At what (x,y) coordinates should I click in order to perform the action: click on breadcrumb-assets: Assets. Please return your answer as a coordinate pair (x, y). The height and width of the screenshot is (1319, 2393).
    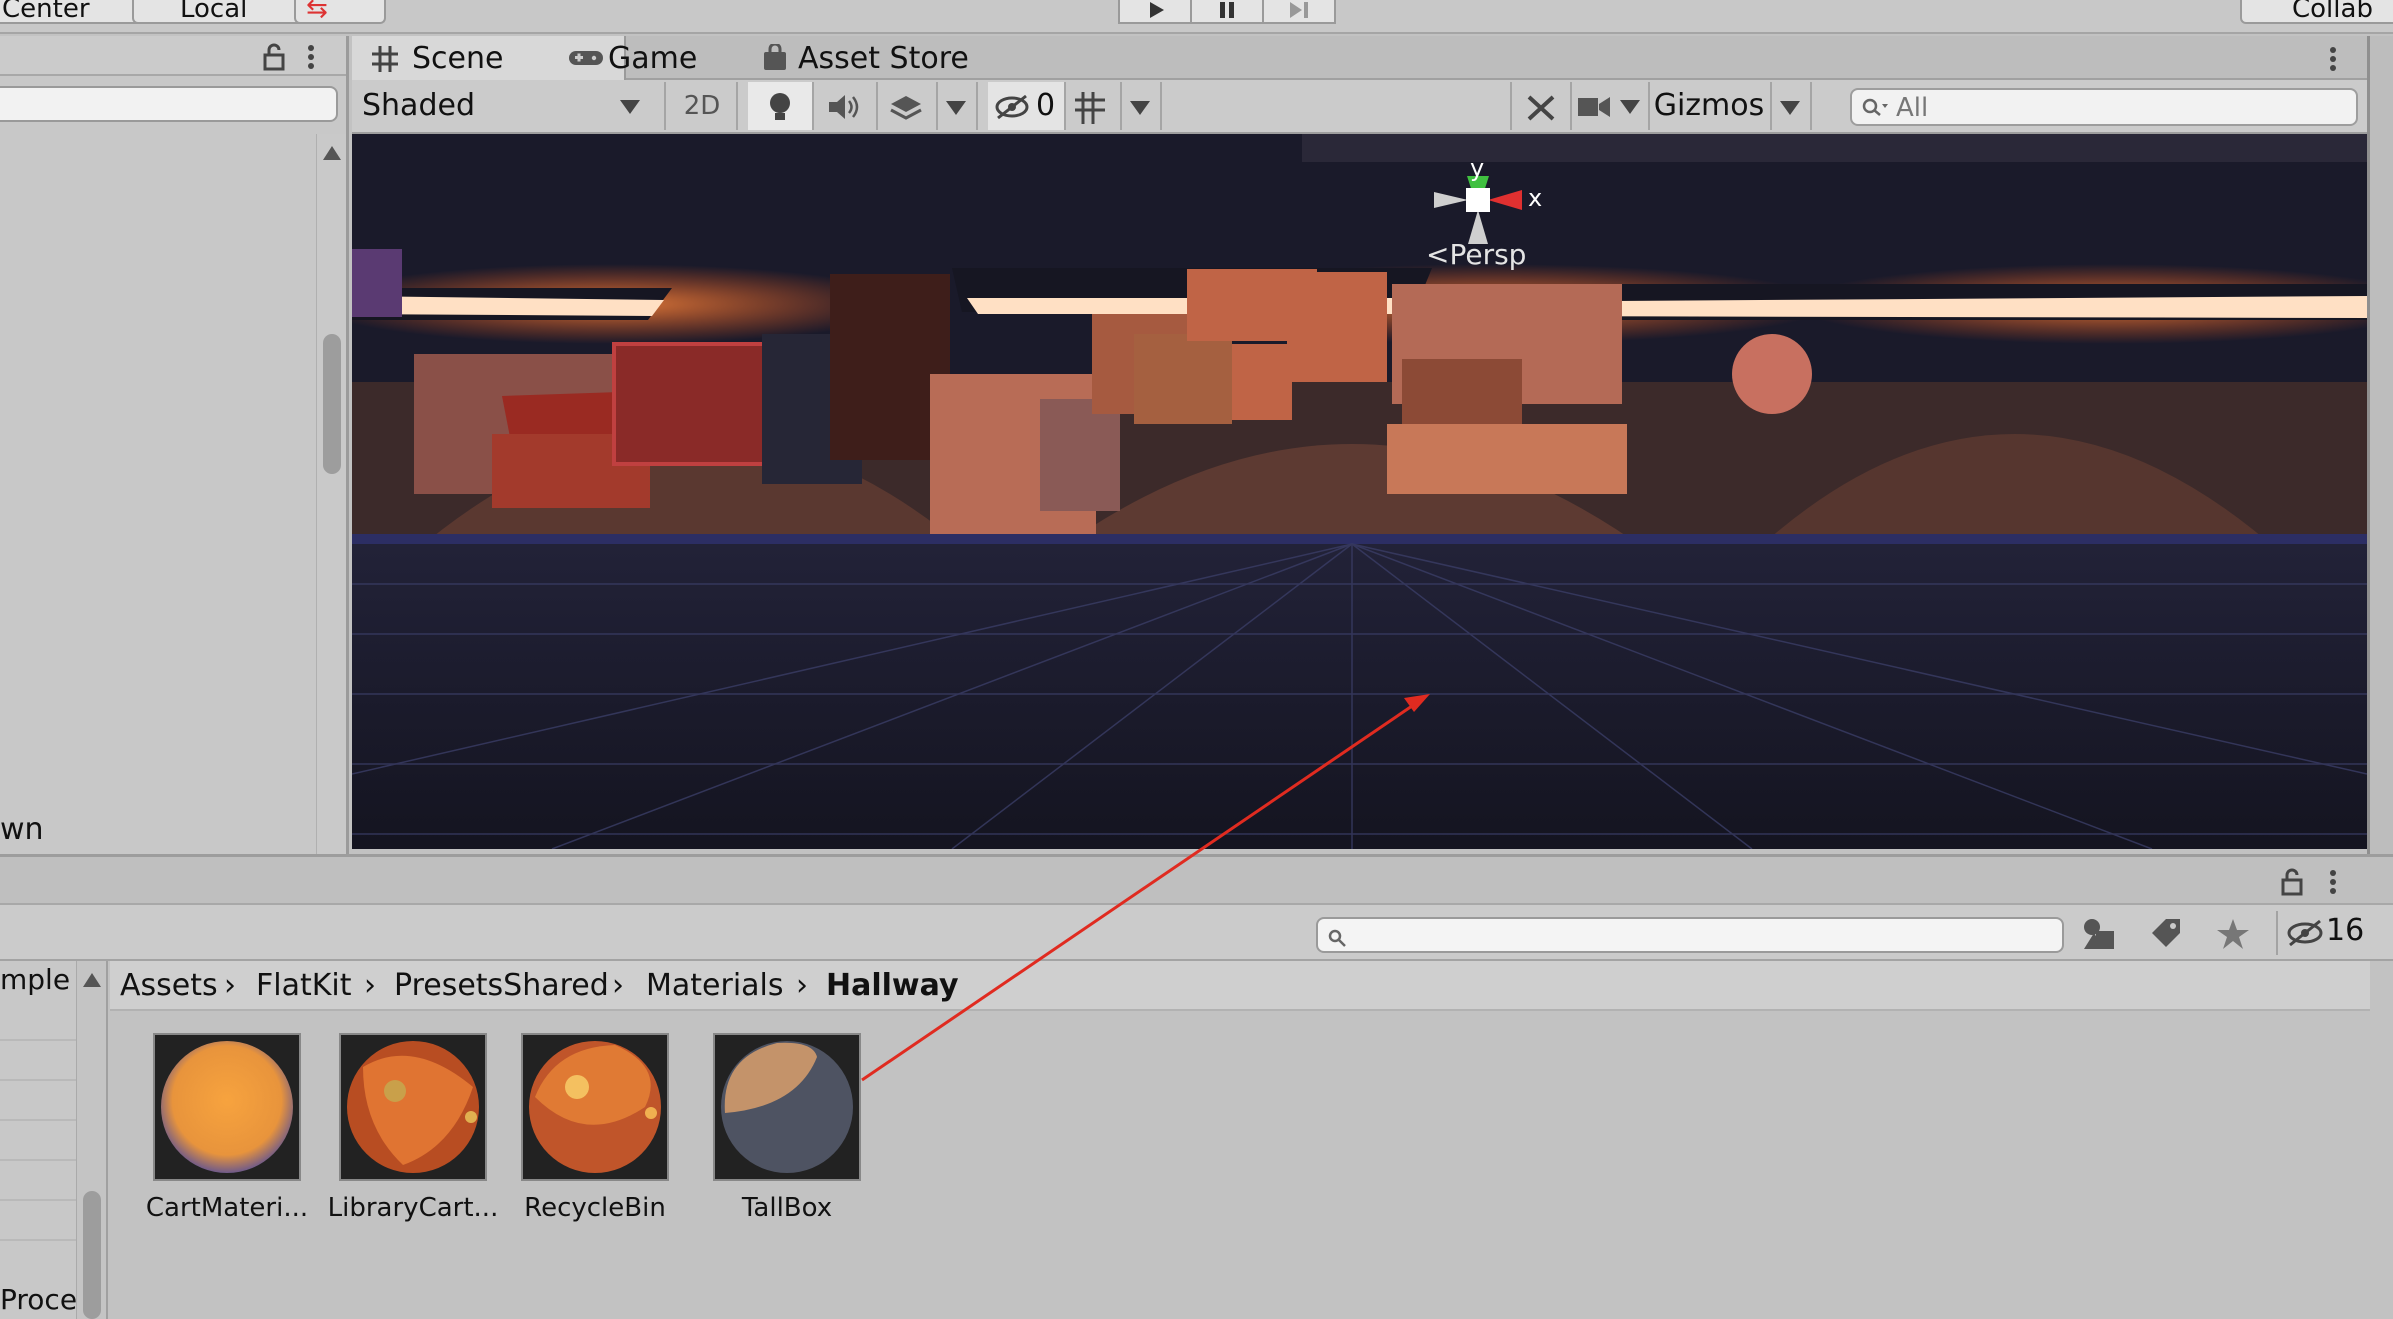
    Looking at the image, I should click on (169, 986).